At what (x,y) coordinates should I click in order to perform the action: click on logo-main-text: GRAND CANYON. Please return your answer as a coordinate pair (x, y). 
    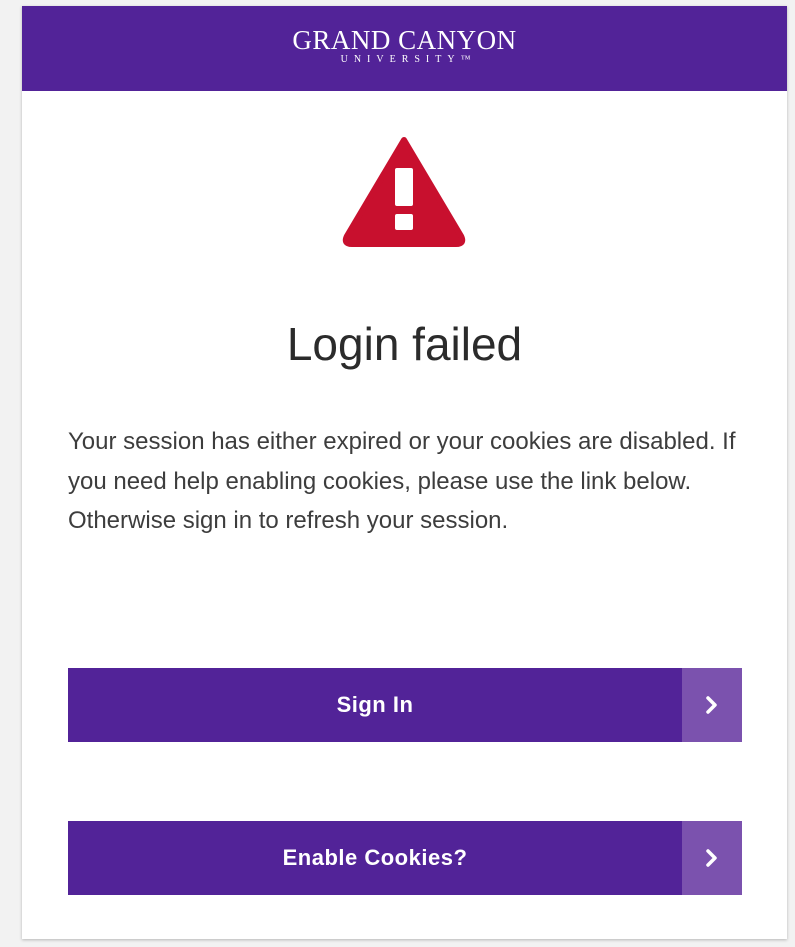
    Looking at the image, I should click on (404, 40).